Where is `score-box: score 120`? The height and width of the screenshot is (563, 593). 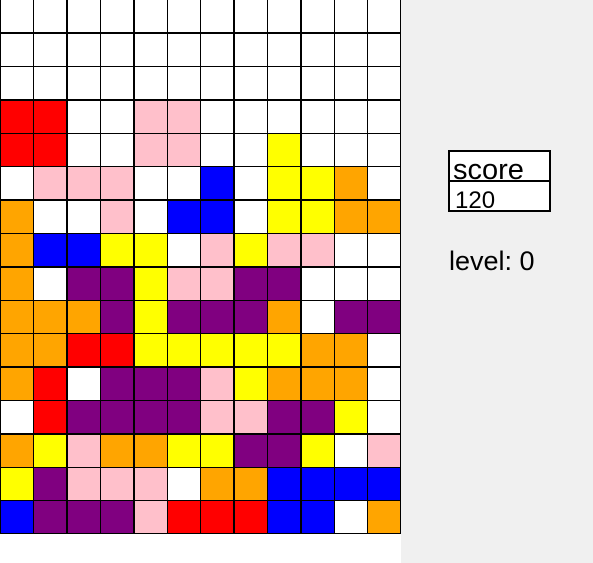 score-box: score 120 is located at coordinates (499, 181).